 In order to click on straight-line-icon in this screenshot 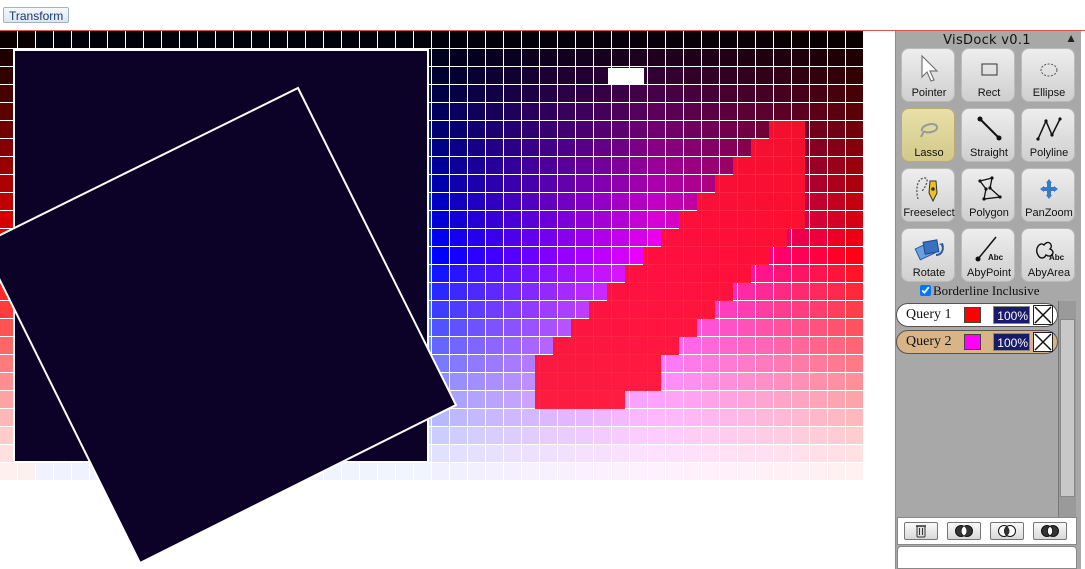, I will do `click(989, 128)`.